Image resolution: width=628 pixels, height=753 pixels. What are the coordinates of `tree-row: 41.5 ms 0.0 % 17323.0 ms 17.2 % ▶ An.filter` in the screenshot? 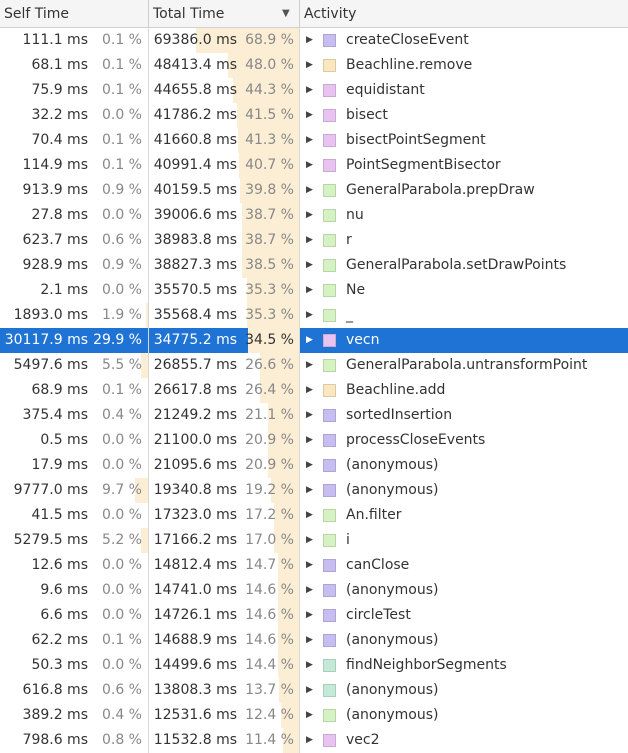 It's located at (314, 515).